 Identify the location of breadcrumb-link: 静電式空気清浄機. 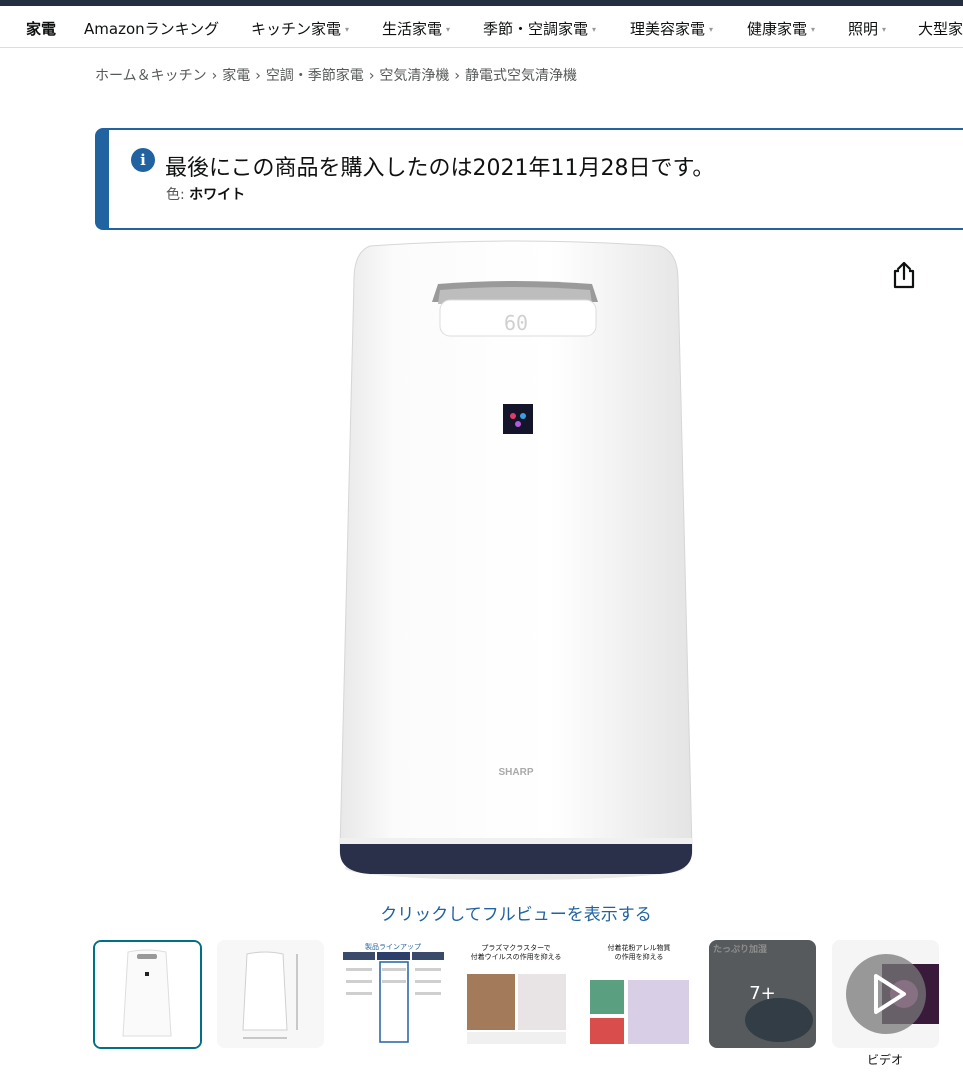
(521, 76).